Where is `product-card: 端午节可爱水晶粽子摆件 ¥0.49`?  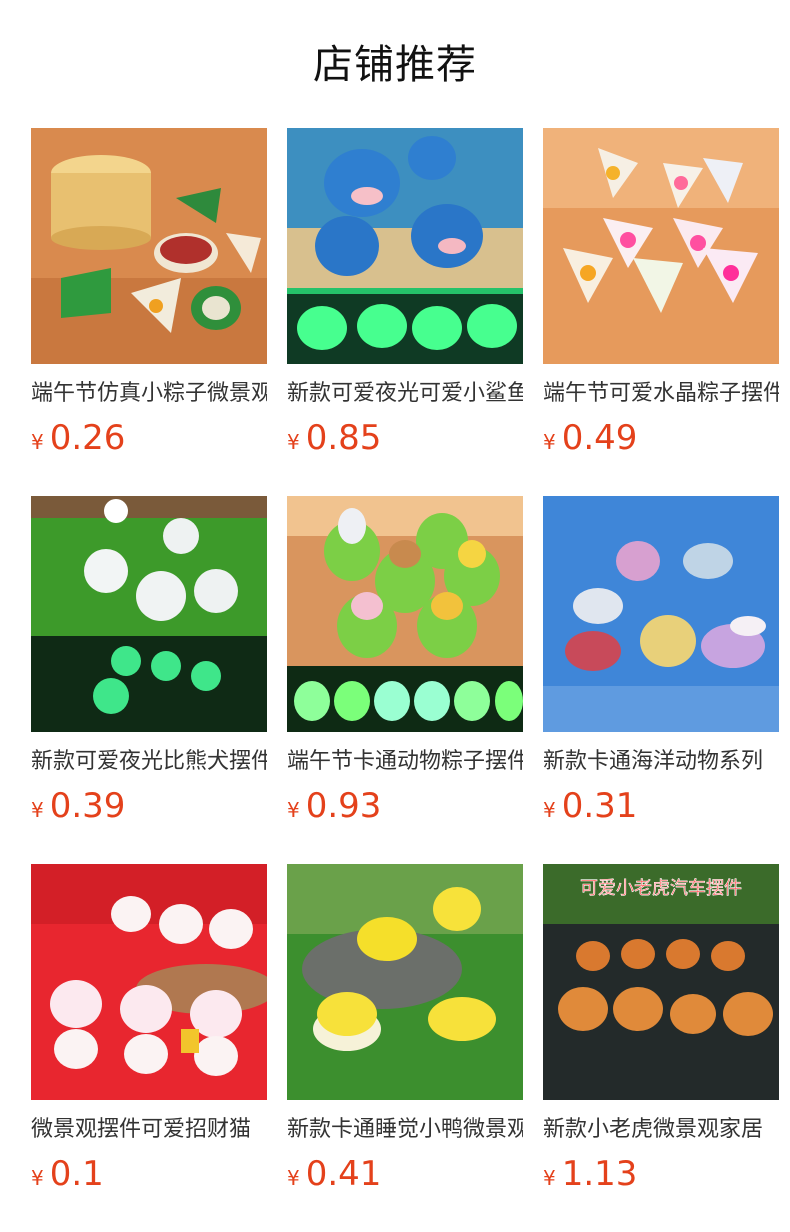 product-card: 端午节可爱水晶粽子摆件 ¥0.49 is located at coordinates (661, 293).